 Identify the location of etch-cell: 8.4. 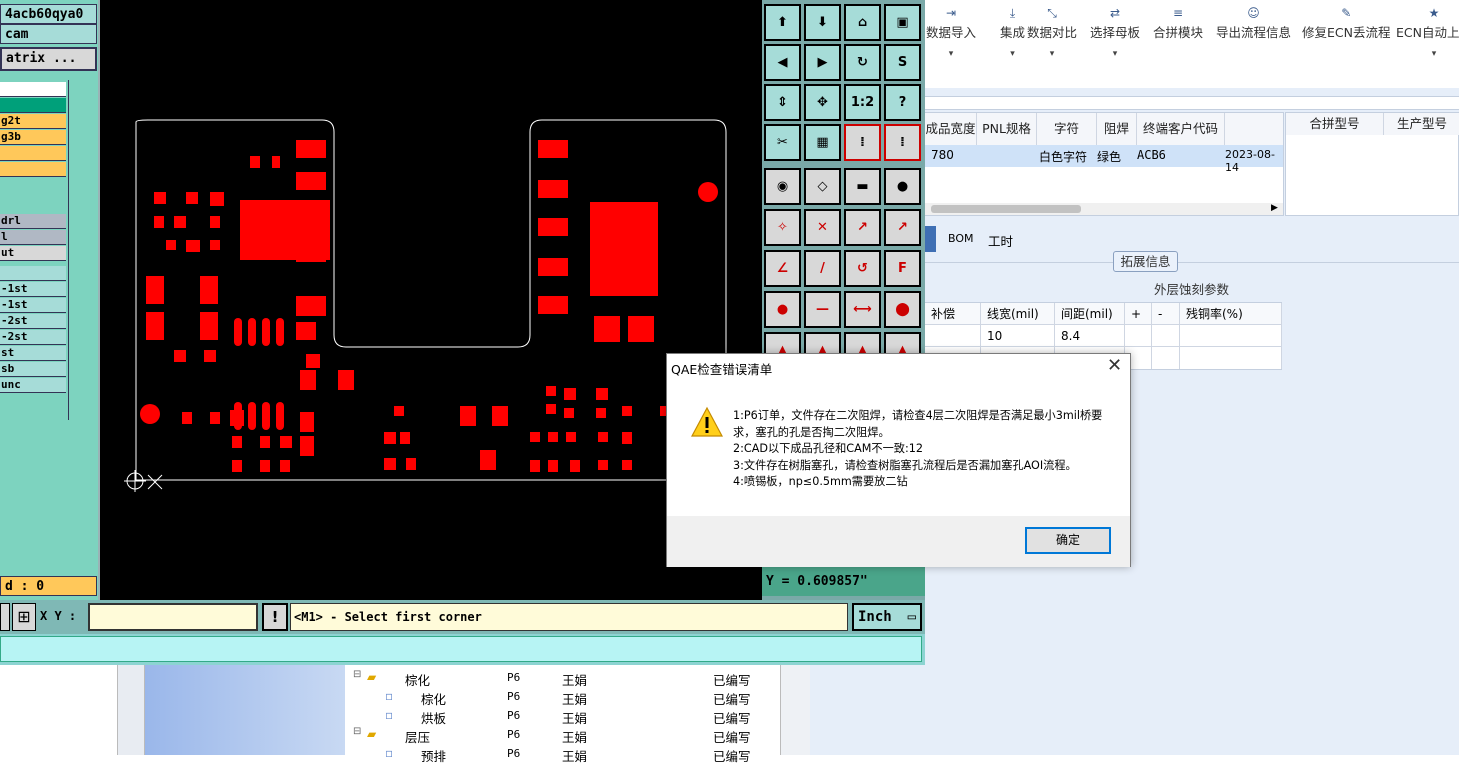
(1090, 336).